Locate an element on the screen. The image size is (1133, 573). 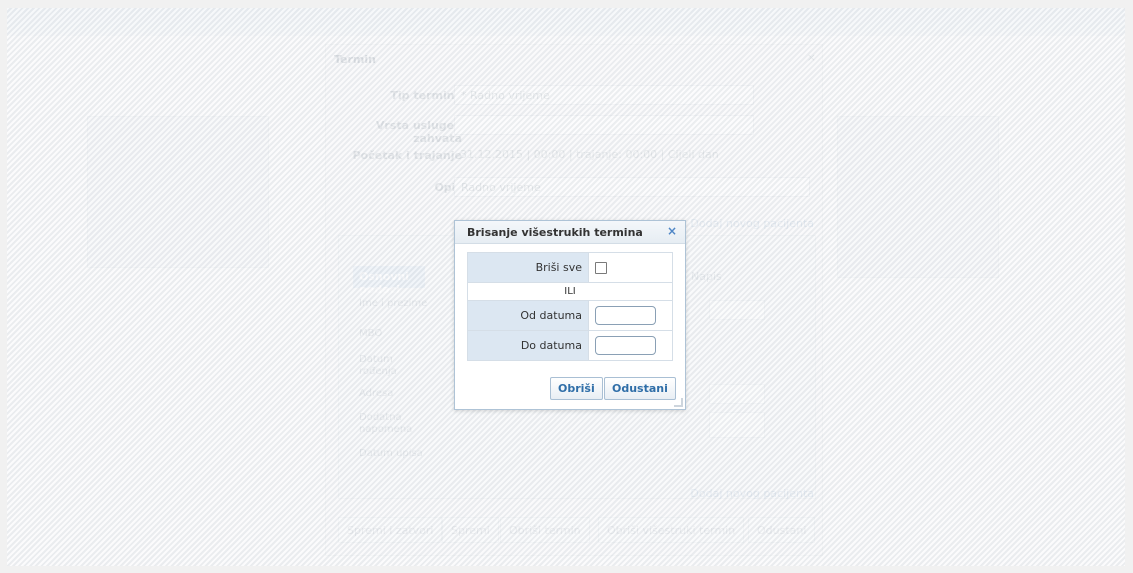
background-panel-right is located at coordinates (918, 197).